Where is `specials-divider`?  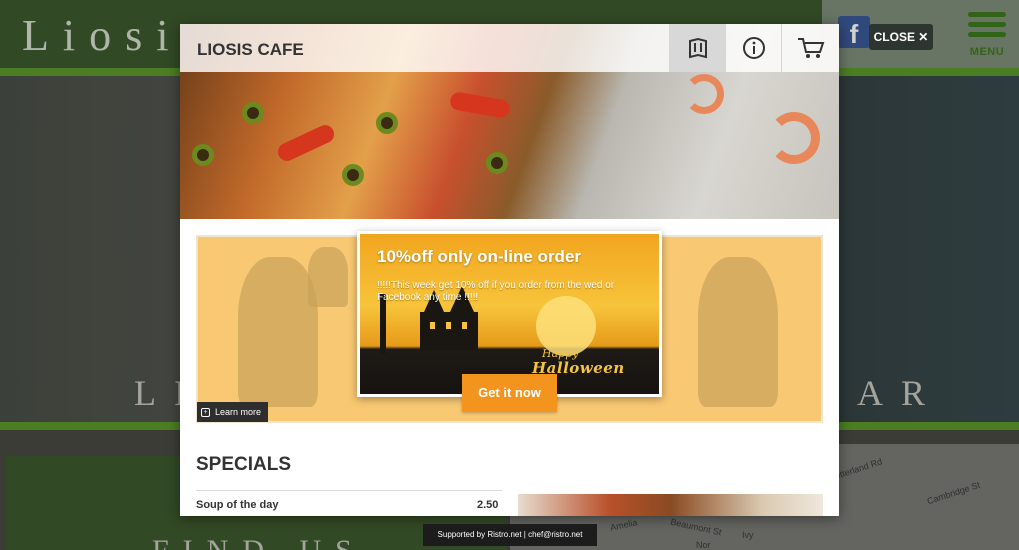 specials-divider is located at coordinates (349, 490).